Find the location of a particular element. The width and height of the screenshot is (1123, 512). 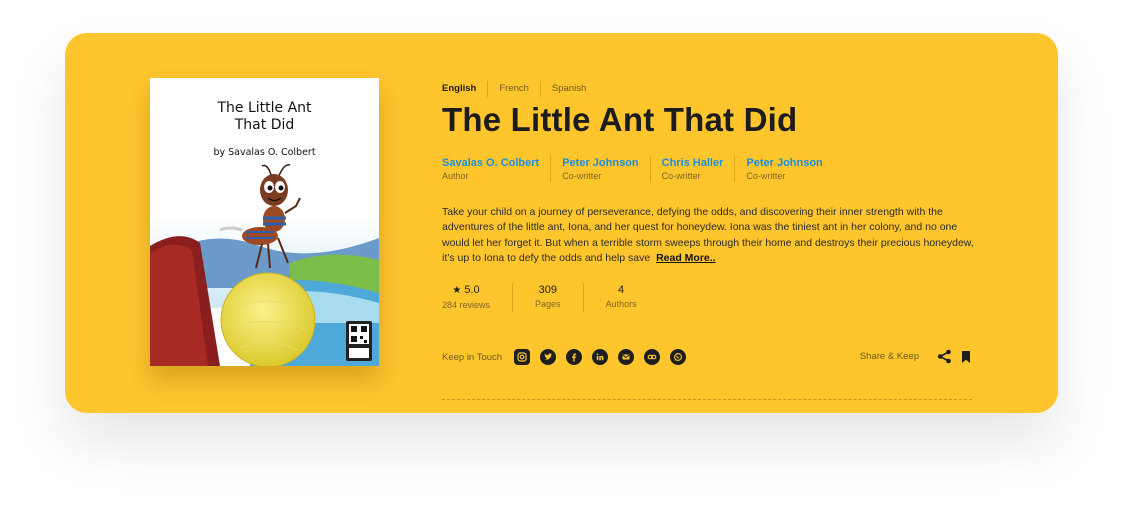

book-title: The Little Ant That Did is located at coordinates (620, 119).